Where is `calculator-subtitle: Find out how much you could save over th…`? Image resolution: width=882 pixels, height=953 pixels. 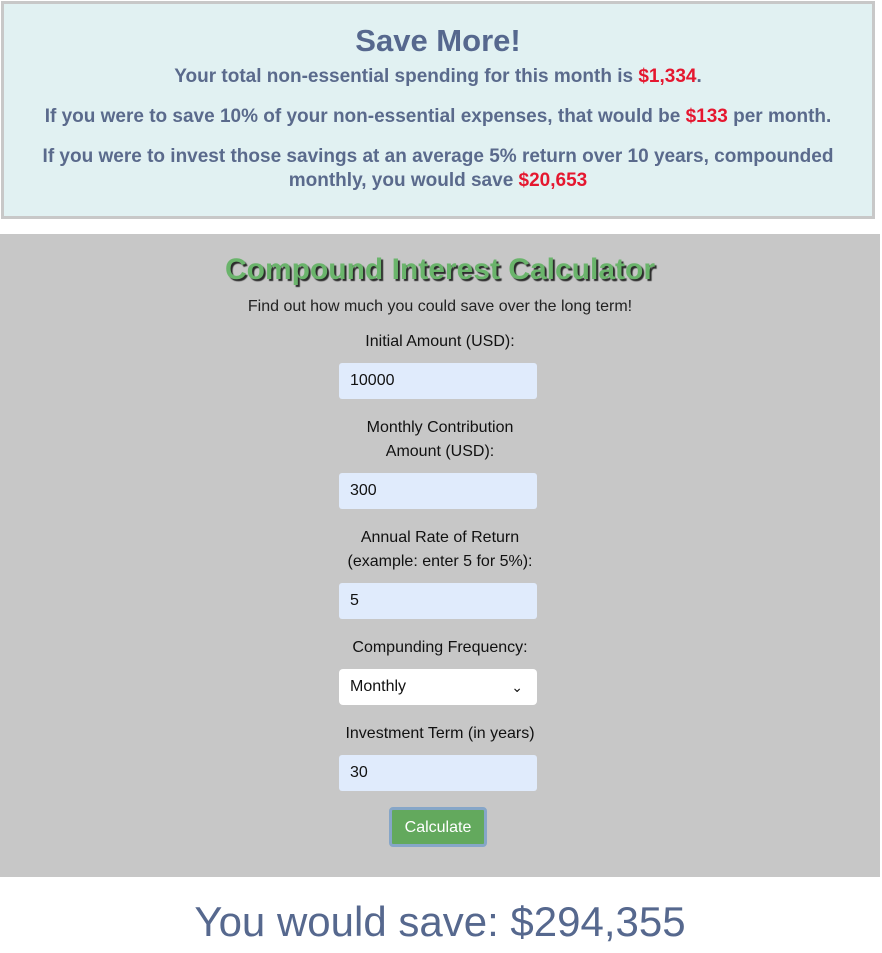 calculator-subtitle: Find out how much you could save over th… is located at coordinates (440, 306).